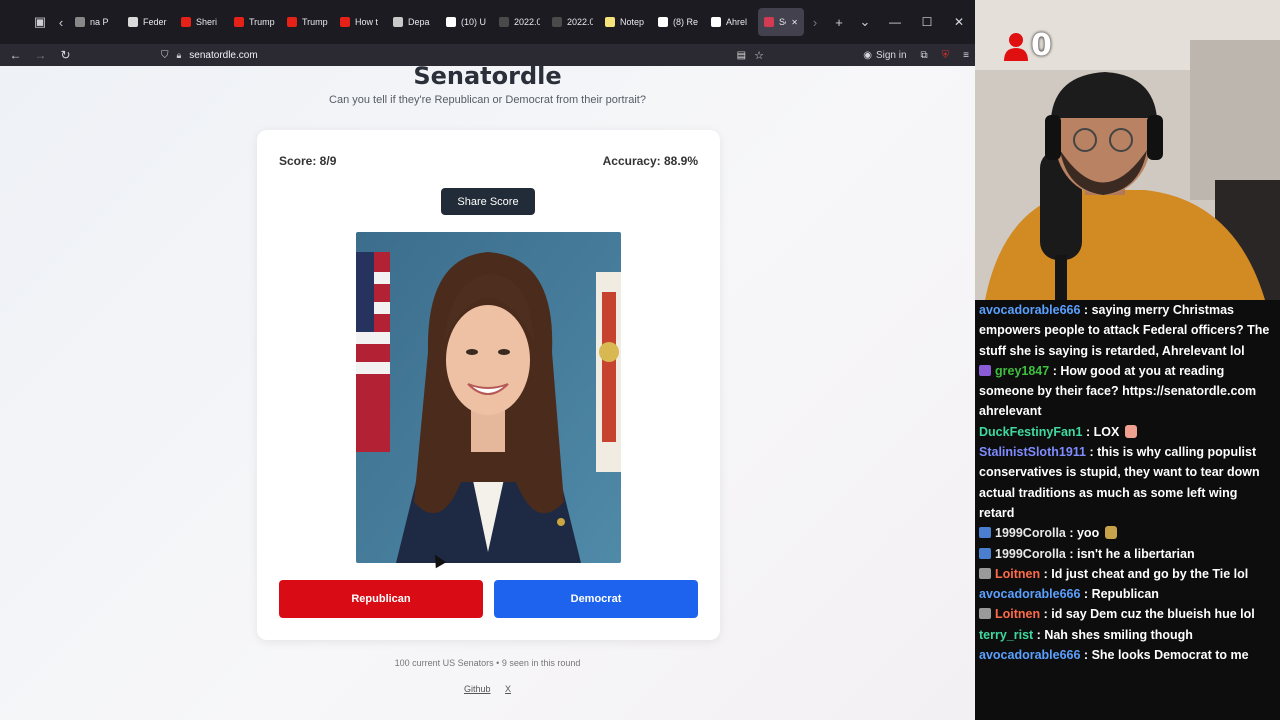 This screenshot has width=1280, height=720. What do you see at coordinates (474, 22) in the screenshot?
I see `tab-title: (10) U` at bounding box center [474, 22].